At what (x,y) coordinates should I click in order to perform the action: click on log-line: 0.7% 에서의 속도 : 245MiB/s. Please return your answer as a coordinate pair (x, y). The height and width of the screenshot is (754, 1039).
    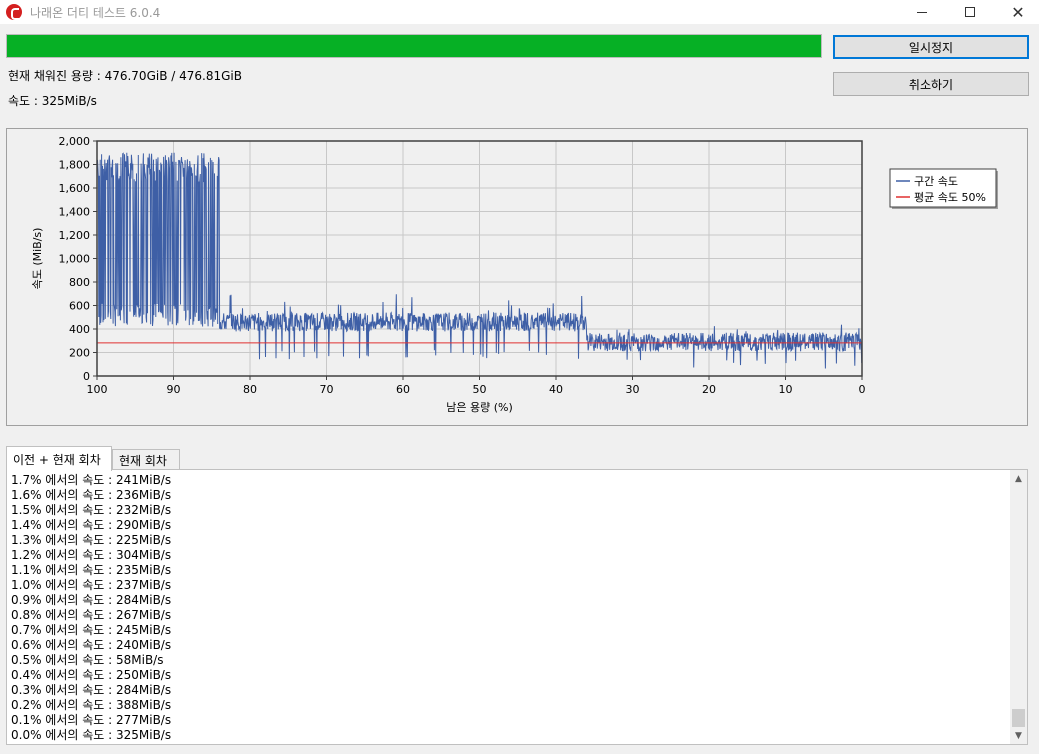
    Looking at the image, I should click on (91, 630).